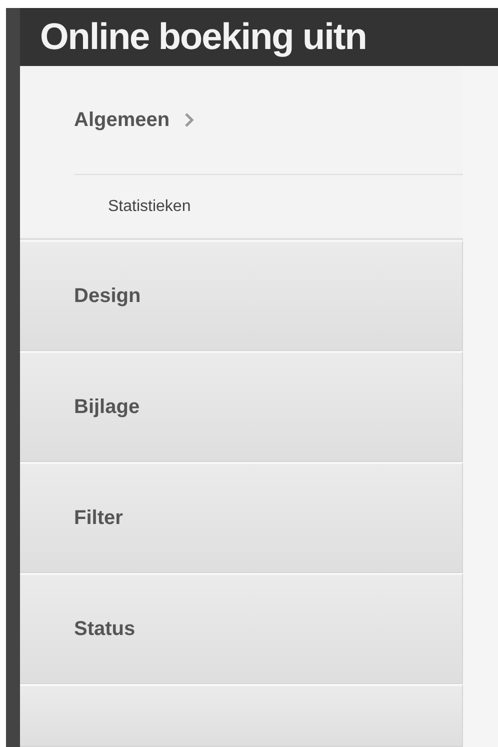 The image size is (498, 747). I want to click on chevron-icon, so click(189, 120).